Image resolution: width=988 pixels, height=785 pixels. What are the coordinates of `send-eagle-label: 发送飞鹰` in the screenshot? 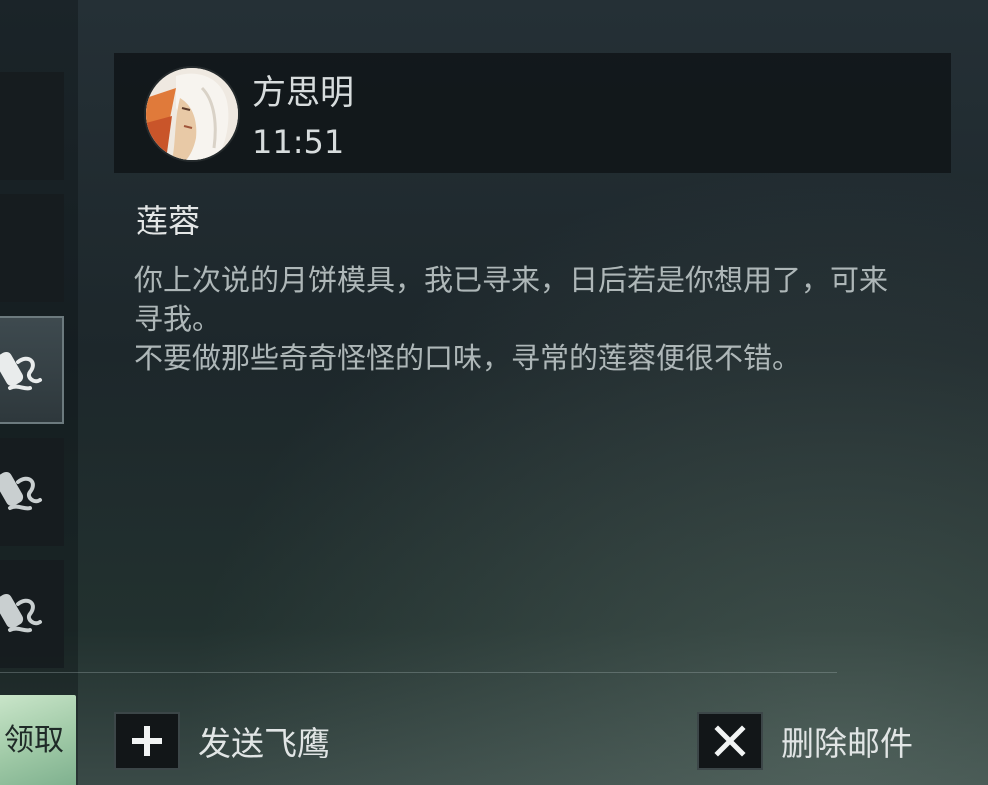 It's located at (264, 743).